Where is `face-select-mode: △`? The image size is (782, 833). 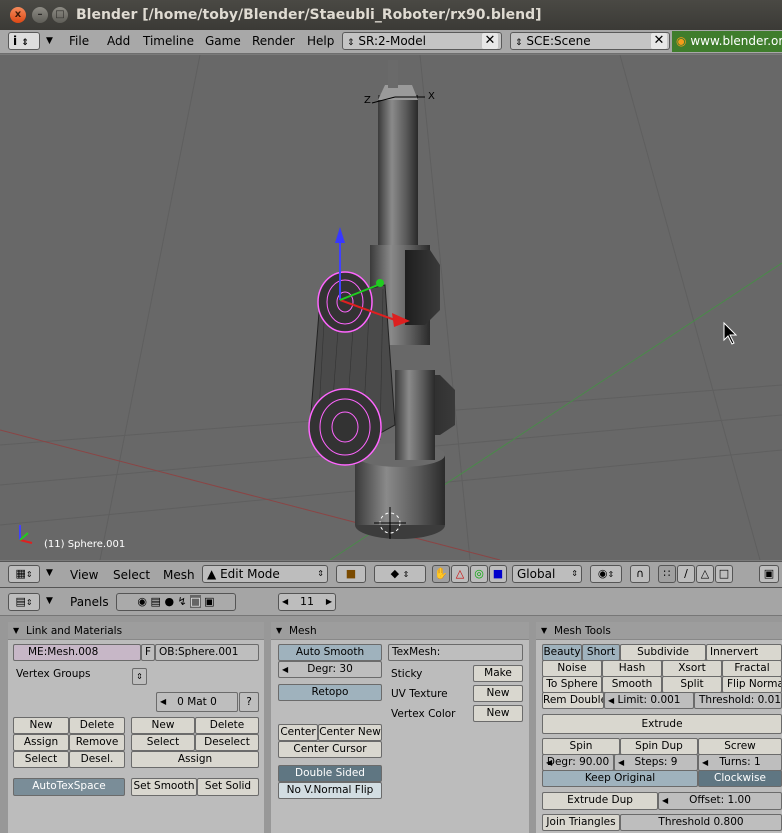
face-select-mode: △ is located at coordinates (705, 574).